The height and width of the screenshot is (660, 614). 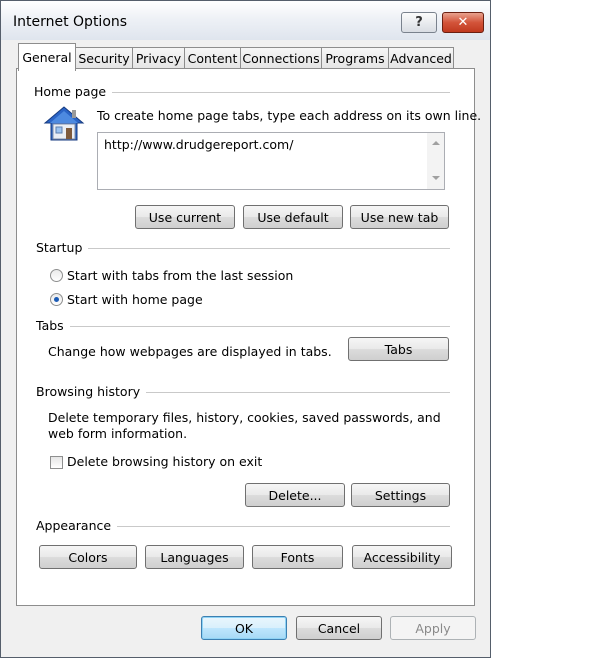 What do you see at coordinates (194, 557) in the screenshot?
I see `languages-button: Languages` at bounding box center [194, 557].